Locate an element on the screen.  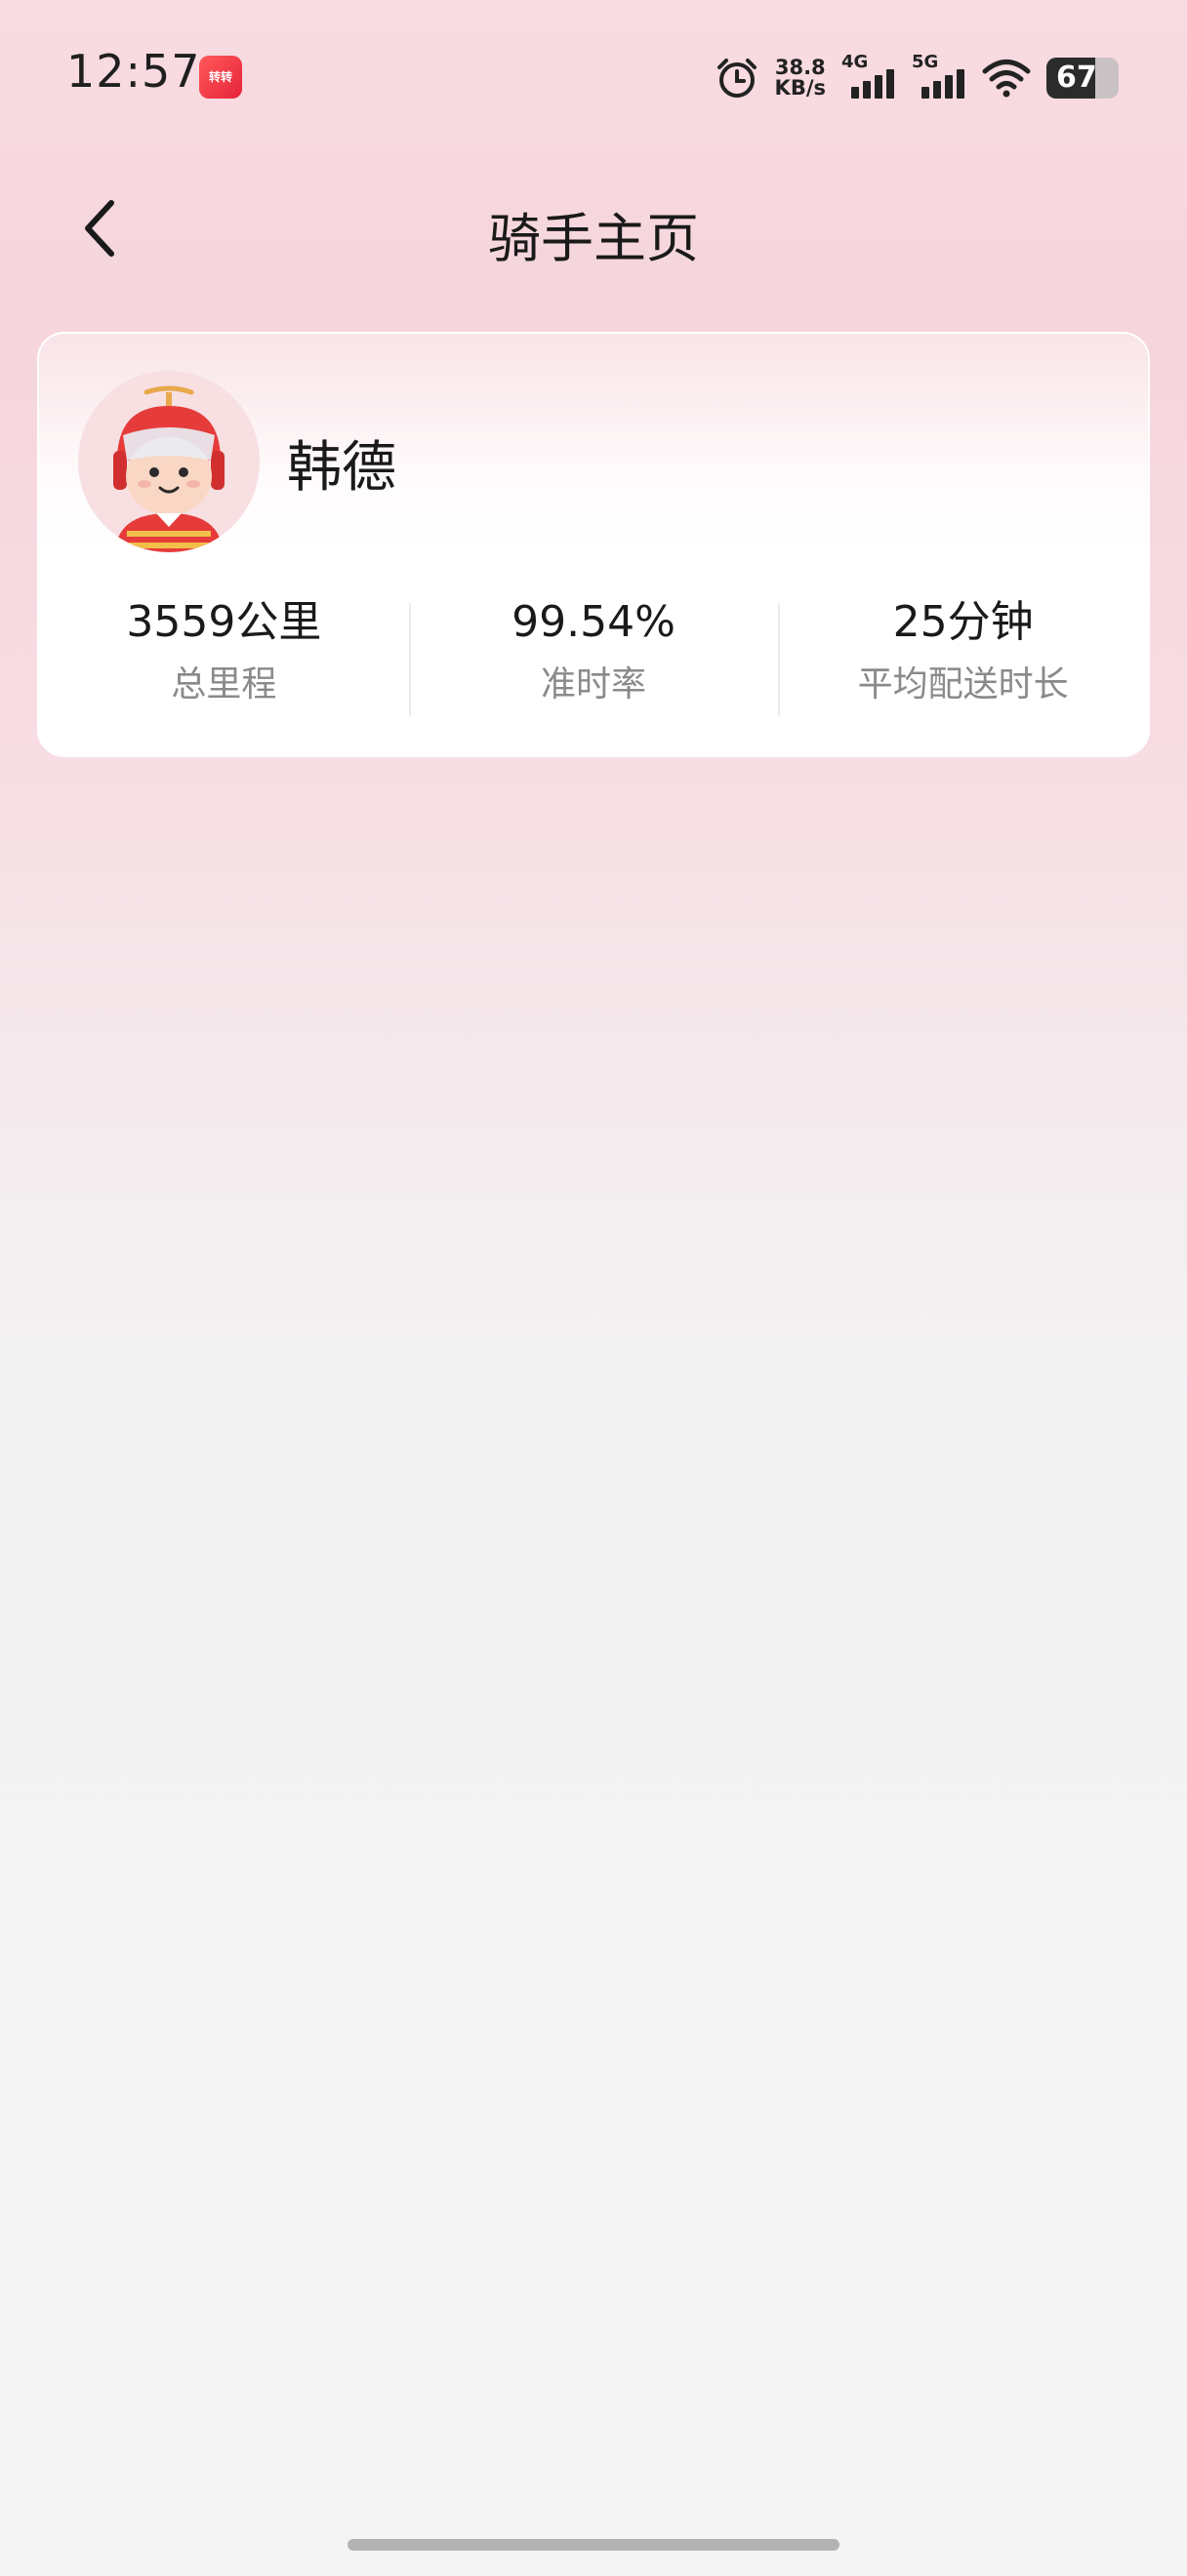
battery-icon: 67 is located at coordinates (1082, 78).